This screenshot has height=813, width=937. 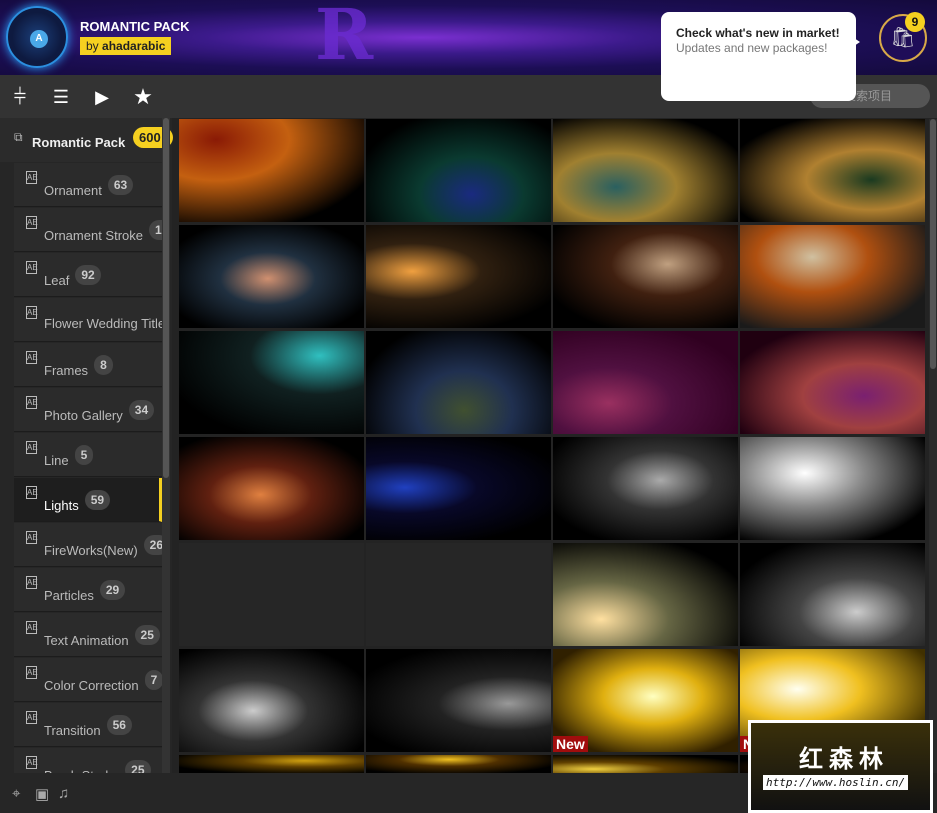 I want to click on grid-scrollbar, so click(x=933, y=446).